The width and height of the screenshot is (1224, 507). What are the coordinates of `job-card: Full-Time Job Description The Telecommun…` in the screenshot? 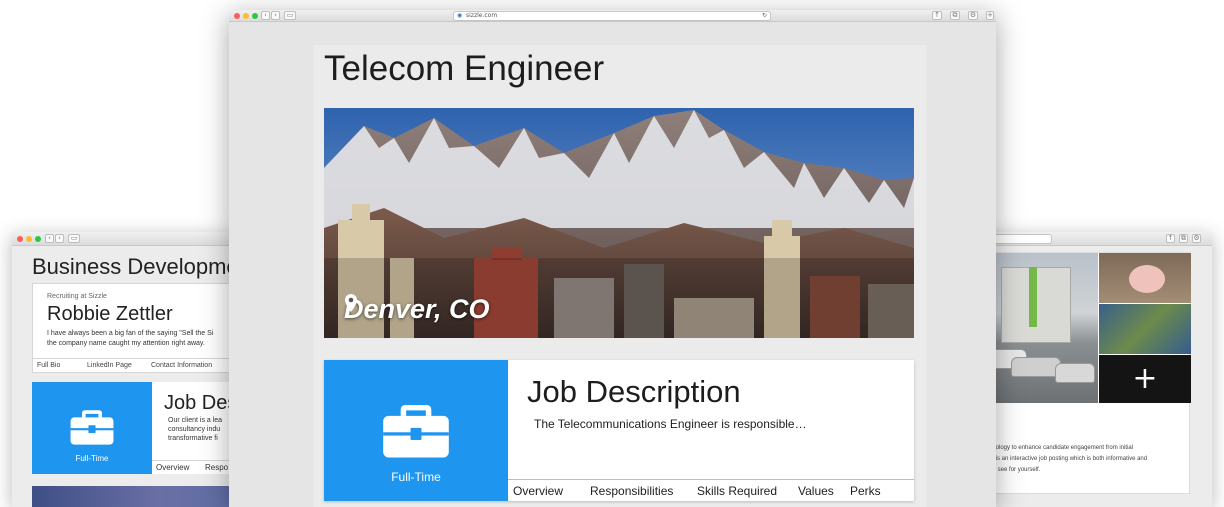 It's located at (619, 430).